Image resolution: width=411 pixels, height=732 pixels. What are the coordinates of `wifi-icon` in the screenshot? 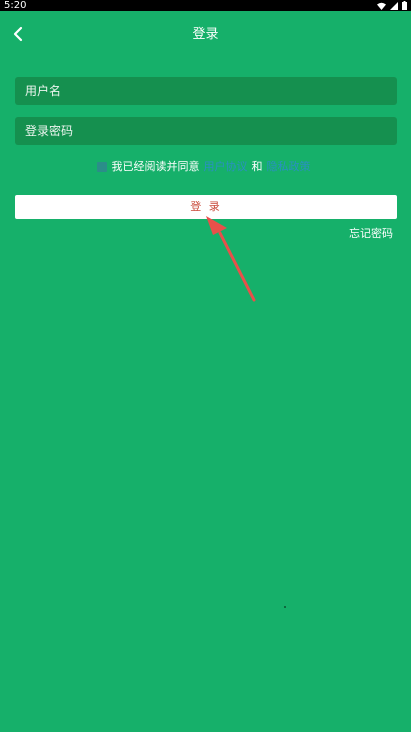 It's located at (381, 6).